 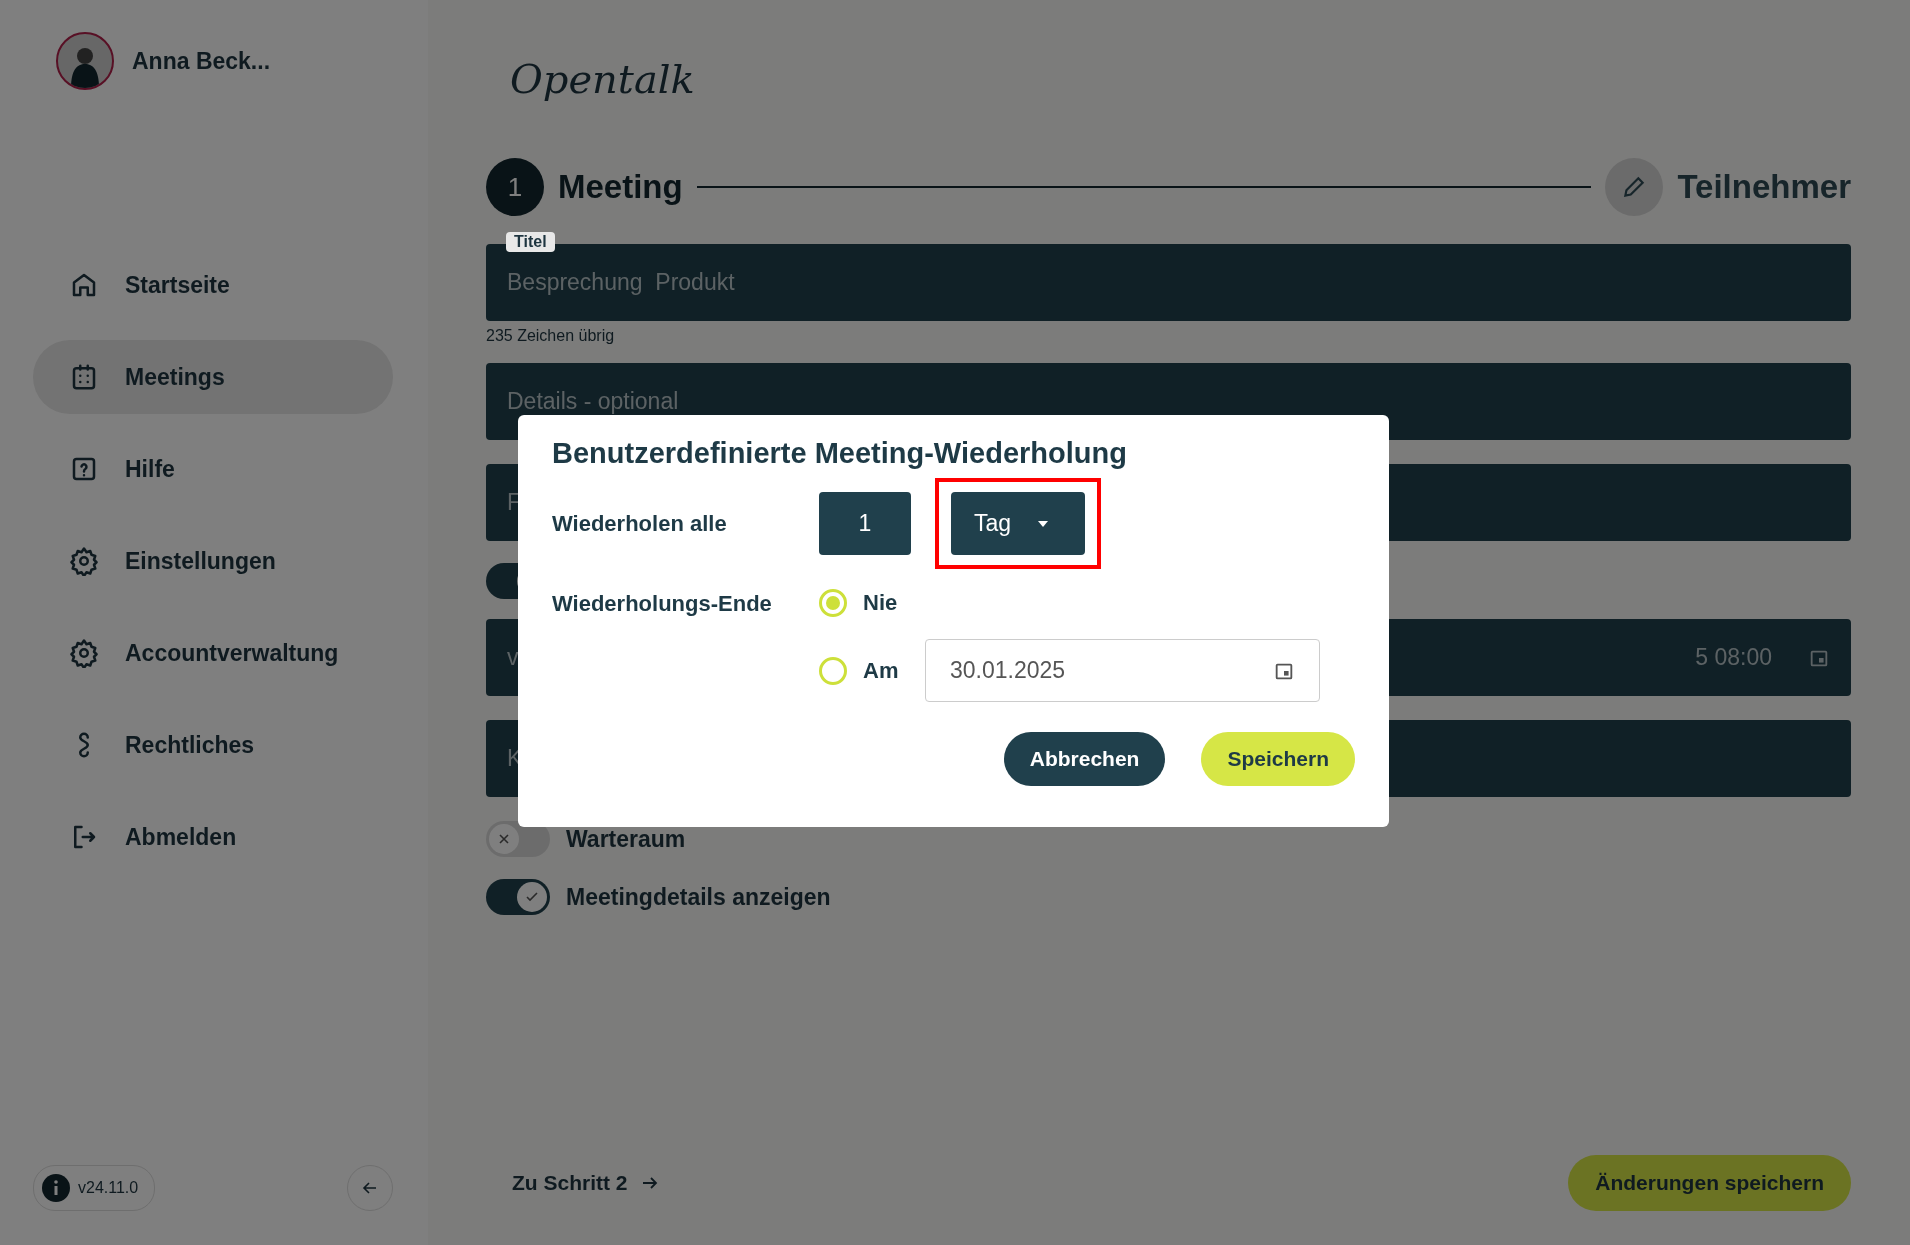 I want to click on radio-label: Am, so click(x=881, y=670).